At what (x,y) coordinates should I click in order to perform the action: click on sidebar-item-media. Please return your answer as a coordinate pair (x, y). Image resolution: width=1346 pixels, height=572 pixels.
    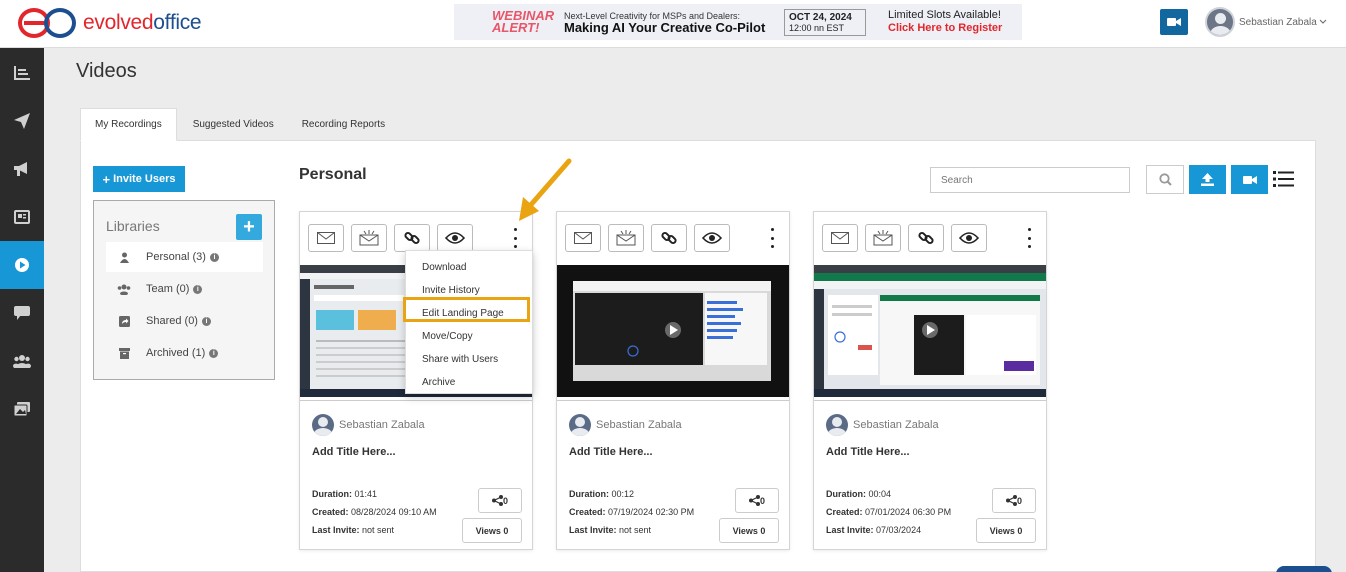
    Looking at the image, I should click on (22, 409).